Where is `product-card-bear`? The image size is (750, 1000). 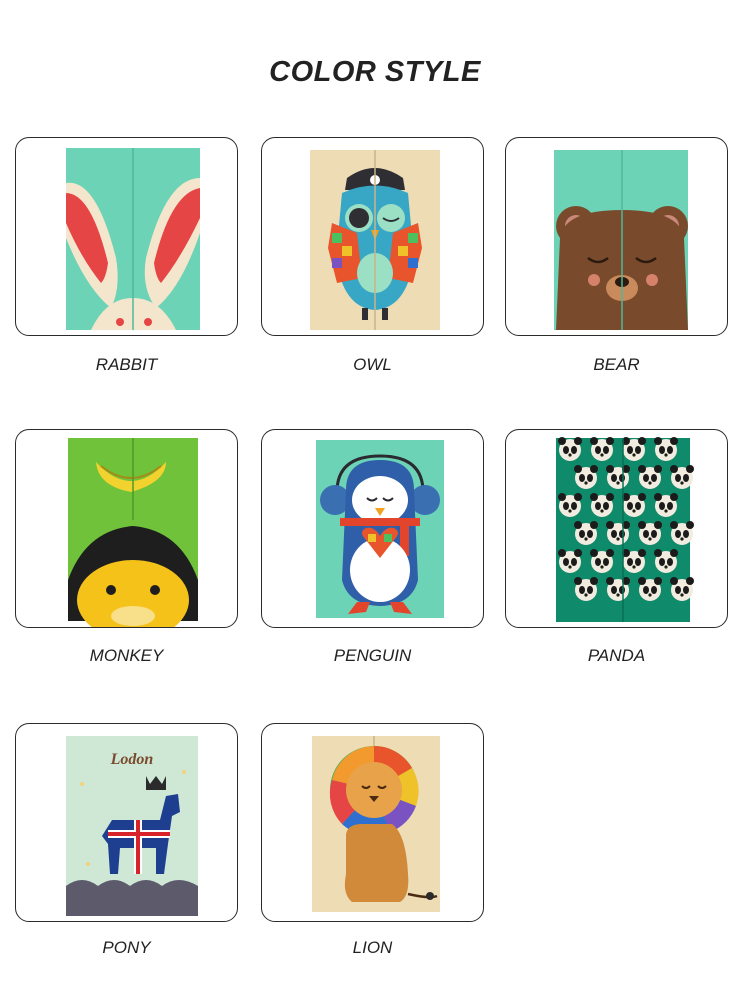
product-card-bear is located at coordinates (616, 236).